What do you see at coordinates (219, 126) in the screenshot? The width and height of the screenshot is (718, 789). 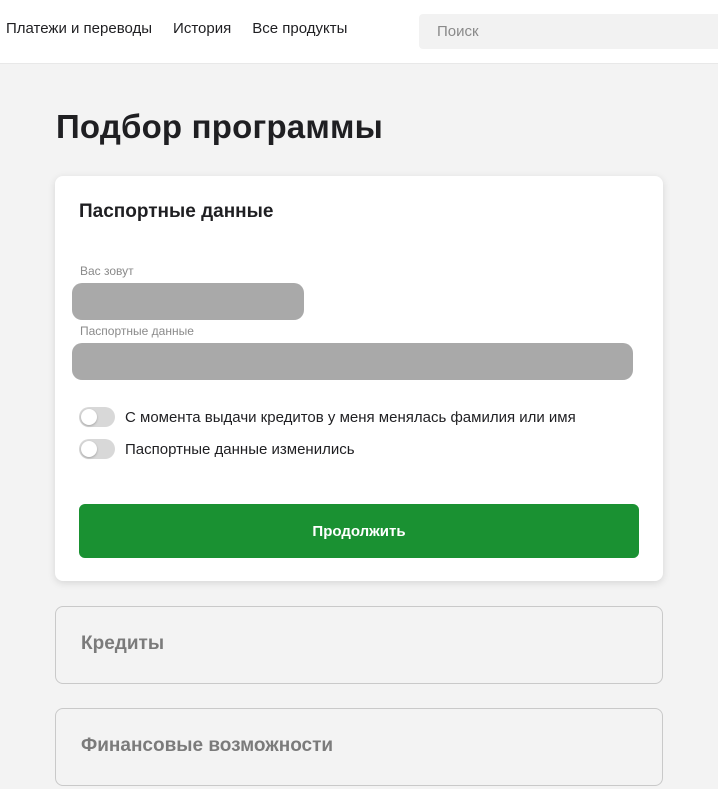 I see `page-title: Подбор программы` at bounding box center [219, 126].